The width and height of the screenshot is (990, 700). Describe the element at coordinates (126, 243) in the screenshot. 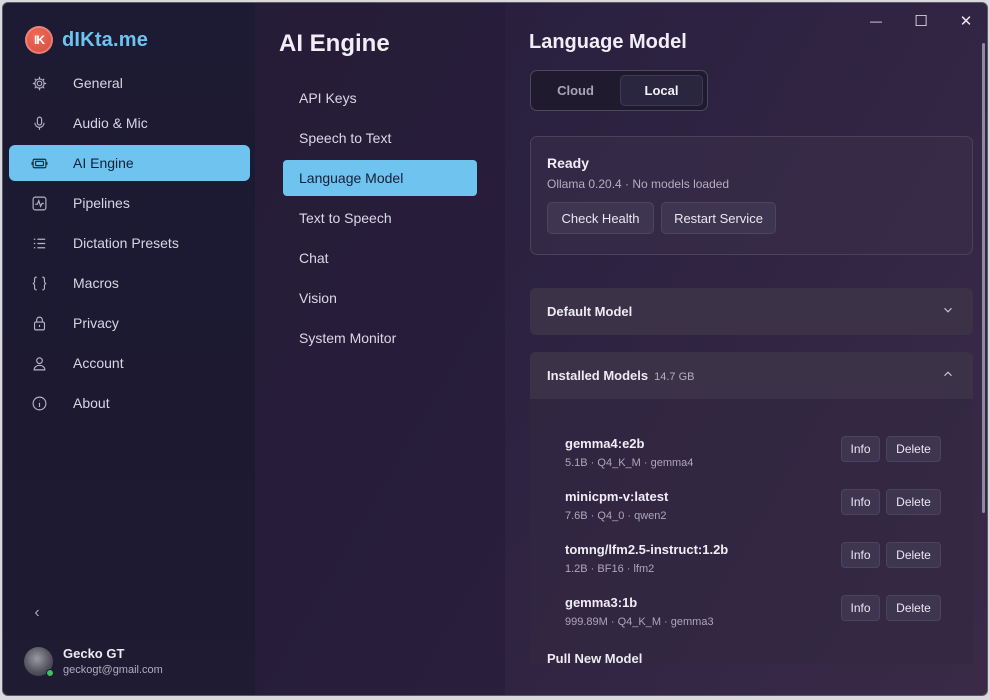

I see `sidebar-item-label: Dictation Presets` at that location.